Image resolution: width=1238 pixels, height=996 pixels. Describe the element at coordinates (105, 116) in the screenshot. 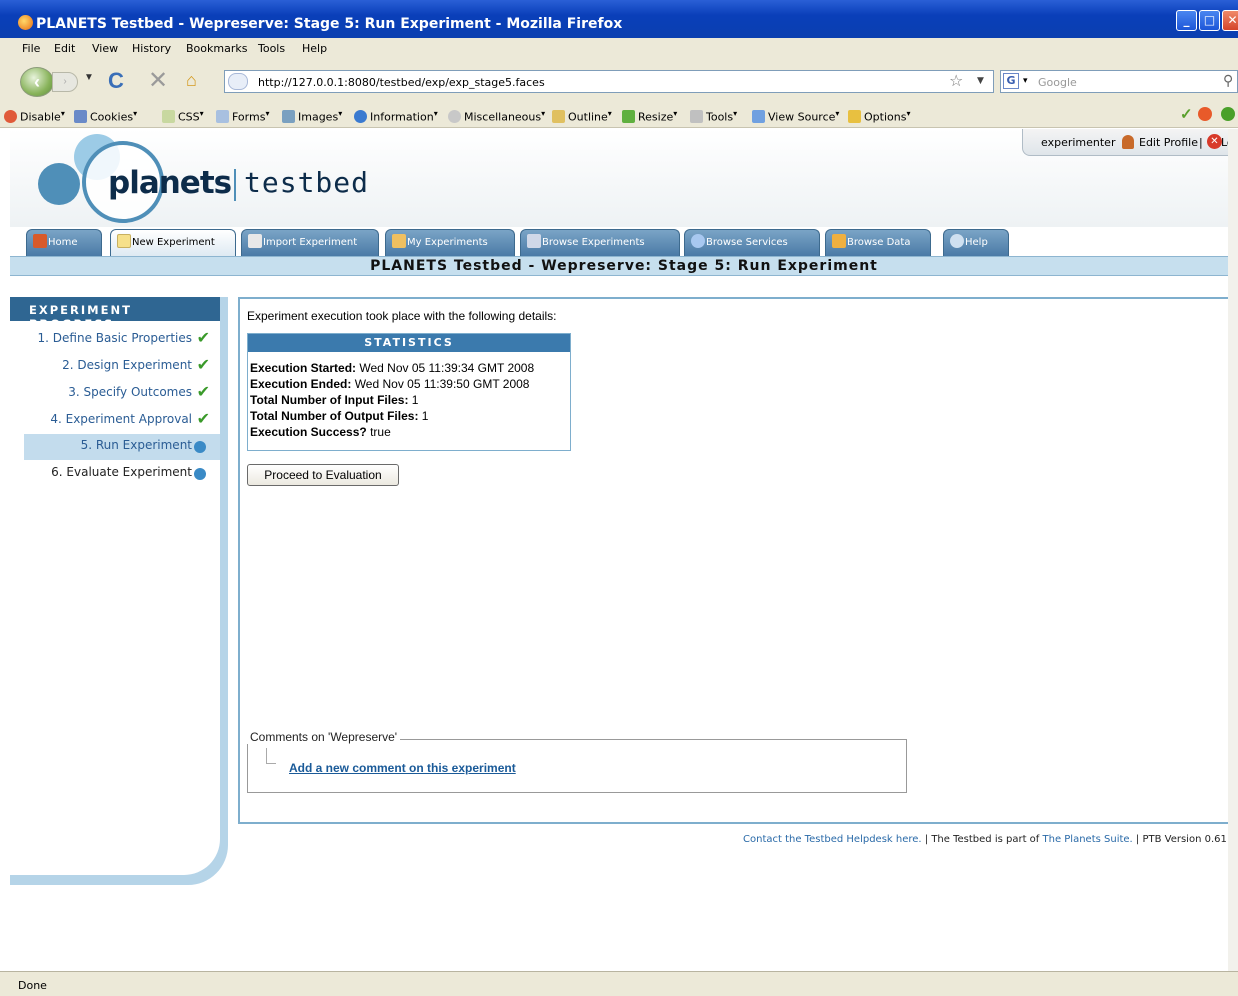

I see `dev-cookies-menu: Cookies▾` at that location.